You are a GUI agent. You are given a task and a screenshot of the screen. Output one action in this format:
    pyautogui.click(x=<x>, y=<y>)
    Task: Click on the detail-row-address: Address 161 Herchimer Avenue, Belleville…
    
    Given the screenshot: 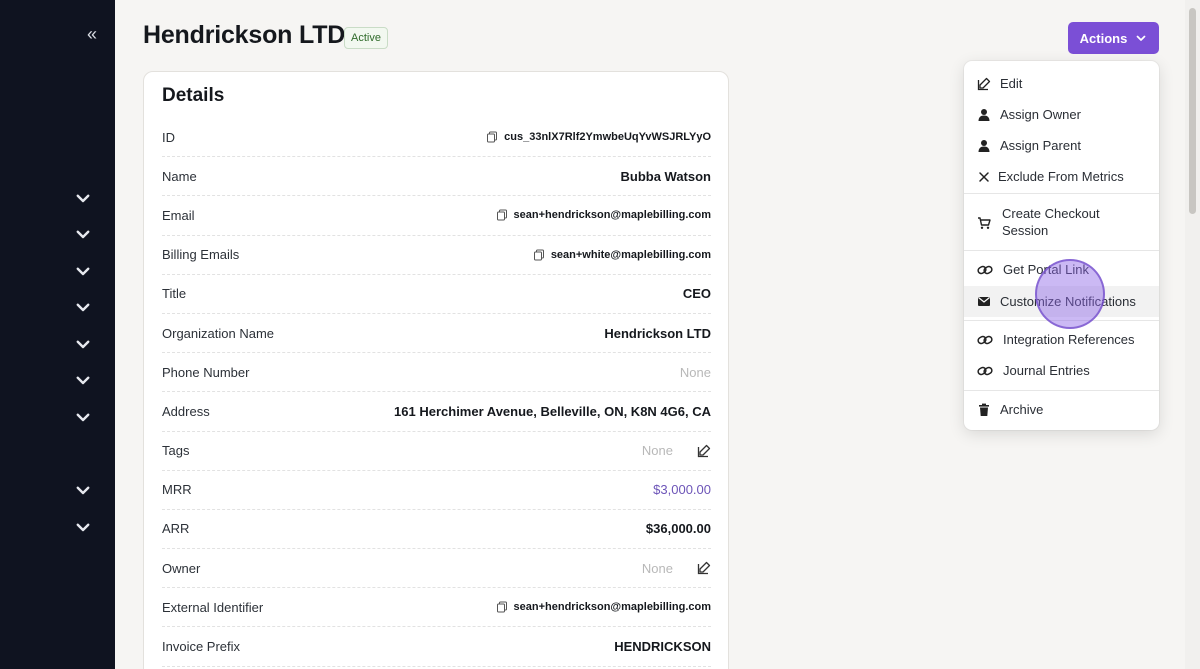 What is the action you would take?
    pyautogui.click(x=436, y=412)
    